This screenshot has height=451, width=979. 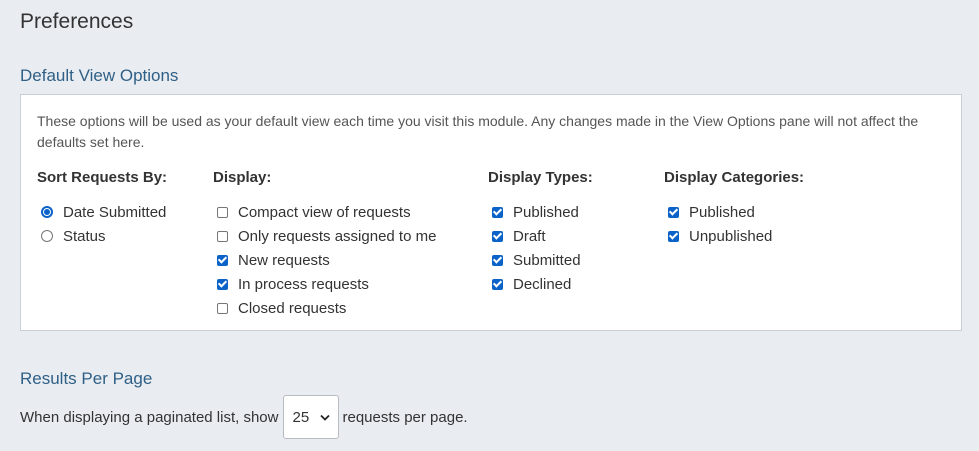 What do you see at coordinates (77, 21) in the screenshot?
I see `page-title: Preferences` at bounding box center [77, 21].